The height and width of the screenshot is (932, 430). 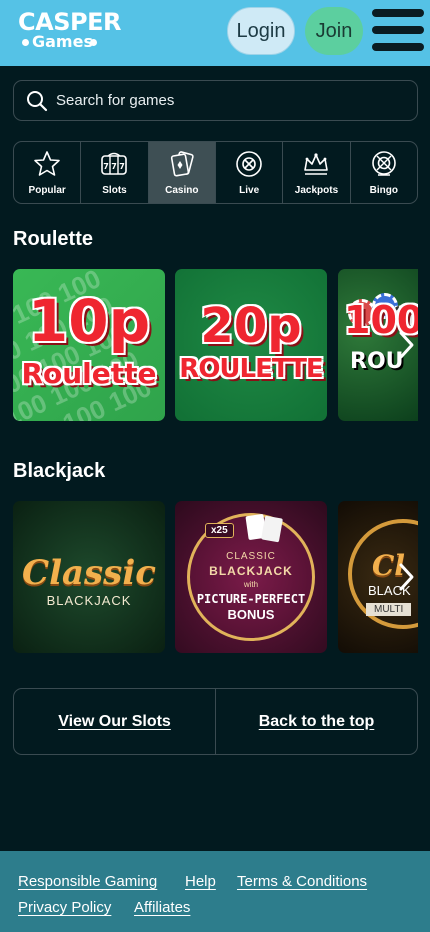 I want to click on tile-title-line1: Classic, so click(x=89, y=573).